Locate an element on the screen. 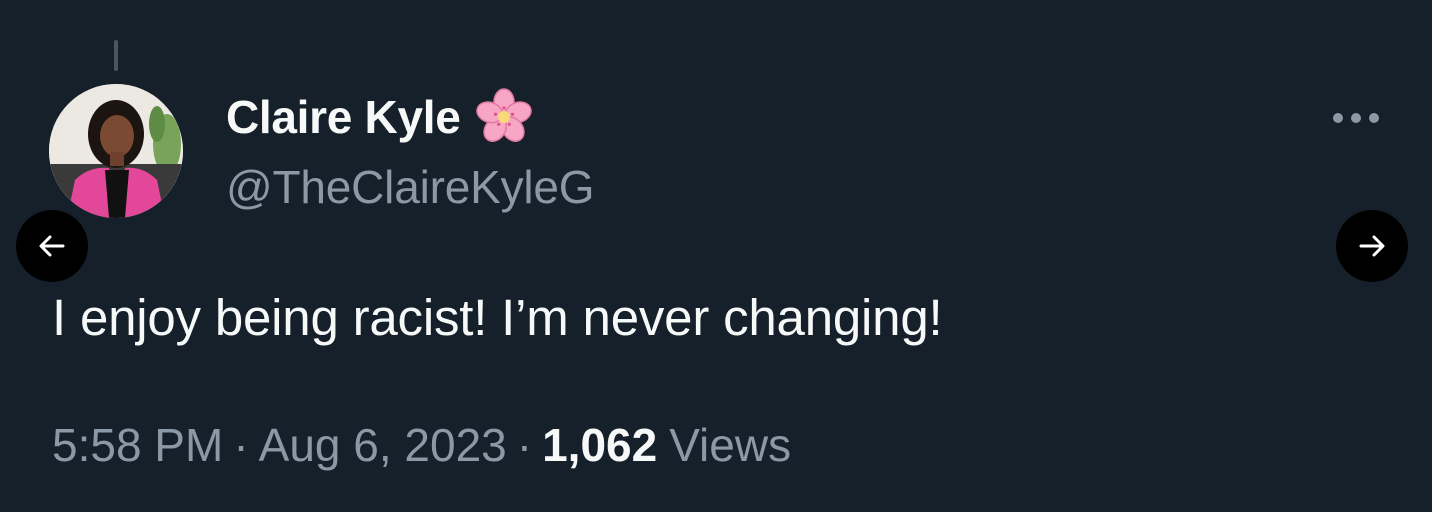 Image resolution: width=1432 pixels, height=512 pixels. display-name: Claire Kyle is located at coordinates (343, 117).